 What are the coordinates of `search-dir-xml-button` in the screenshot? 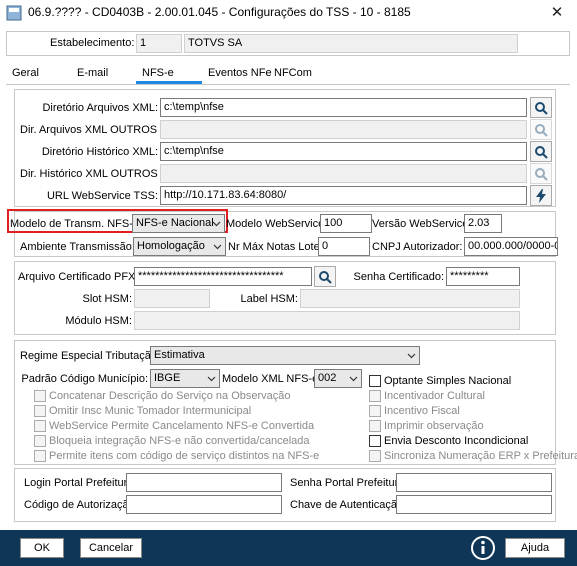 It's located at (541, 107).